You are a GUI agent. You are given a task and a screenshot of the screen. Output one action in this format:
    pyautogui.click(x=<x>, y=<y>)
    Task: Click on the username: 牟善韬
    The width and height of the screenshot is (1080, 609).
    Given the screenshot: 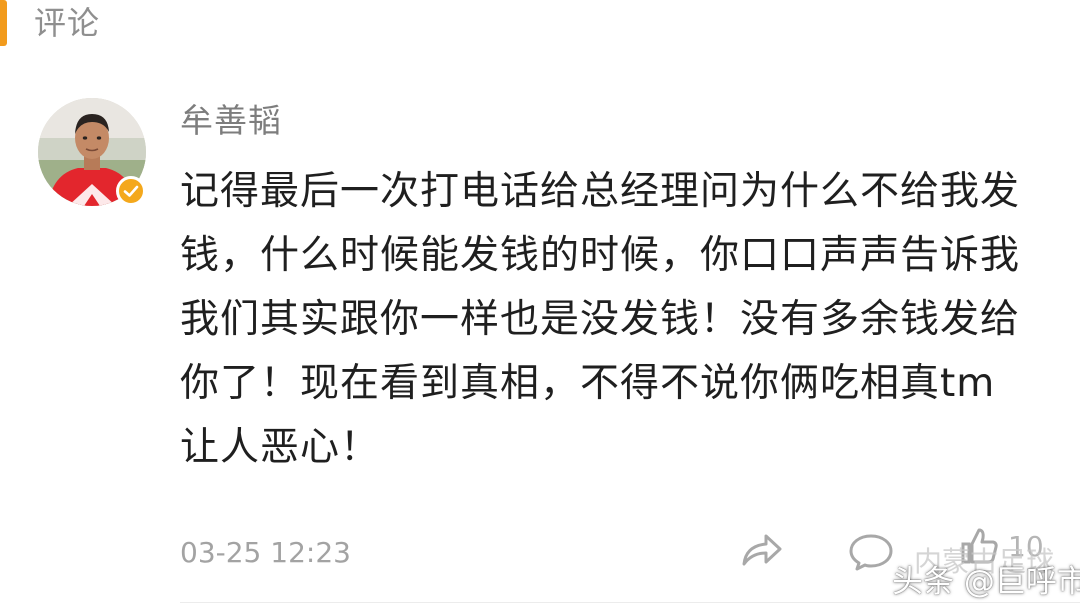 What is the action you would take?
    pyautogui.click(x=231, y=118)
    